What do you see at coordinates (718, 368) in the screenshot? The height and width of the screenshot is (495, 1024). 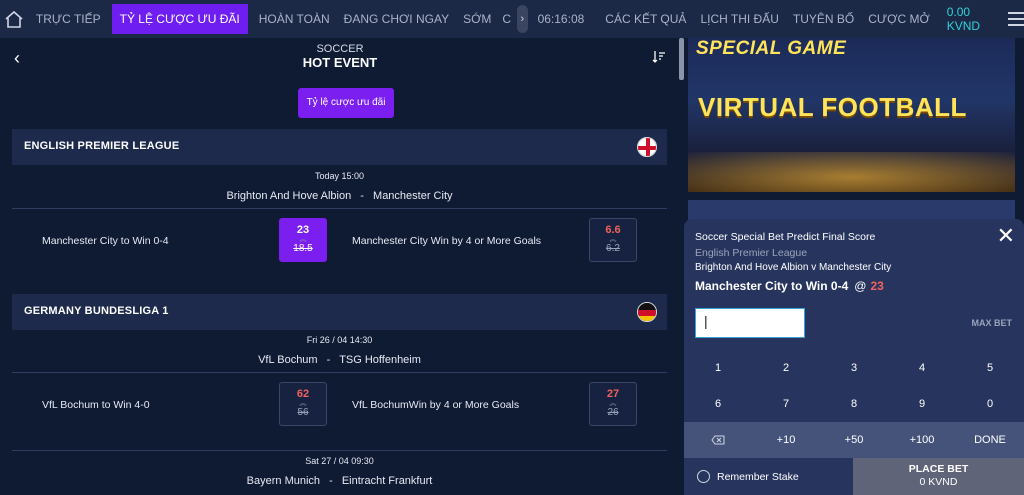 I see `key-1: 1` at bounding box center [718, 368].